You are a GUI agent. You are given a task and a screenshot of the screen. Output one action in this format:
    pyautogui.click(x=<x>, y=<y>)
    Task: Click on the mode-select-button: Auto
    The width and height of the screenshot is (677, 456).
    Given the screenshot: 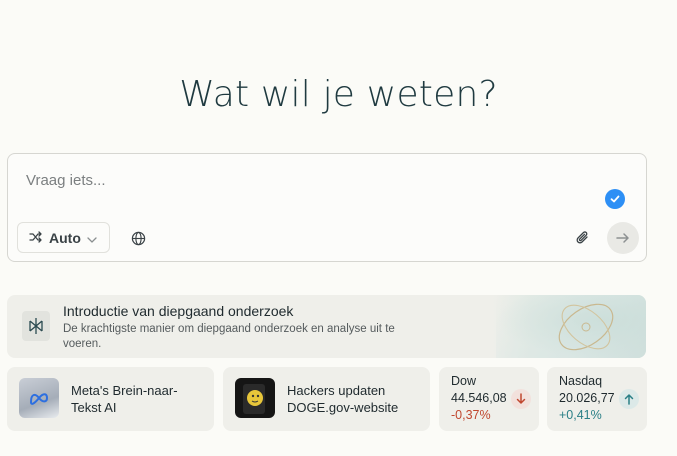 What is the action you would take?
    pyautogui.click(x=63, y=237)
    